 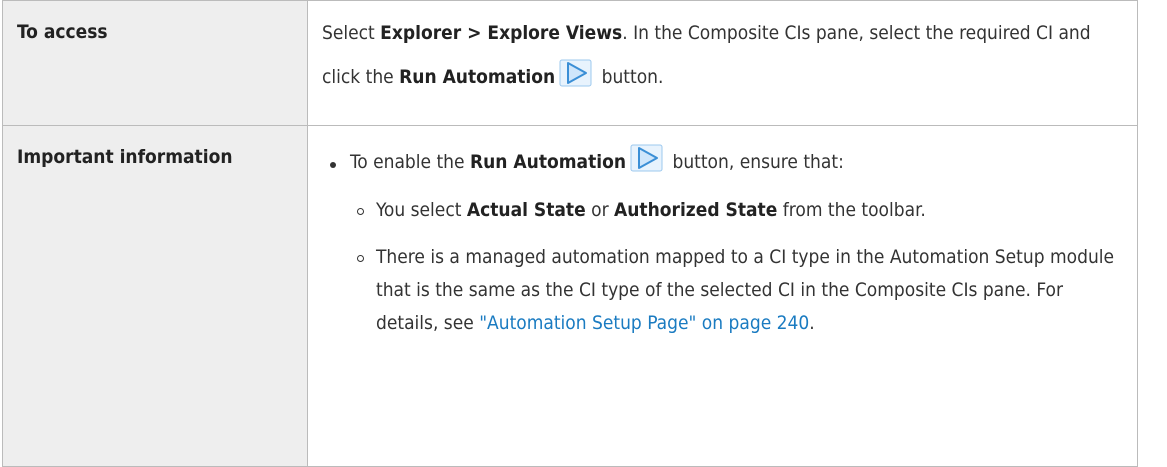 I want to click on text-segment: button, ensure that:, so click(x=755, y=162).